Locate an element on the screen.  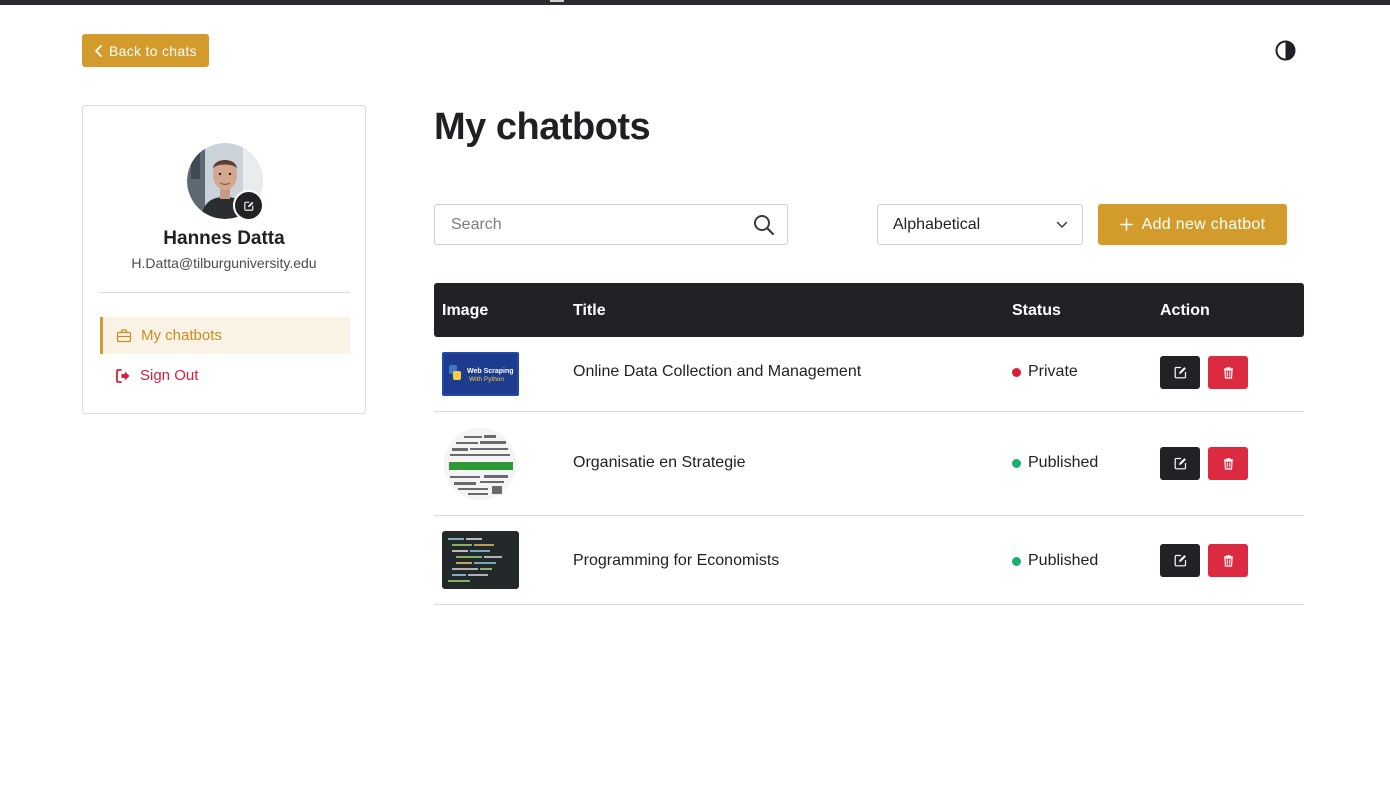
back-to-chats-button: Back to chats is located at coordinates (145, 50).